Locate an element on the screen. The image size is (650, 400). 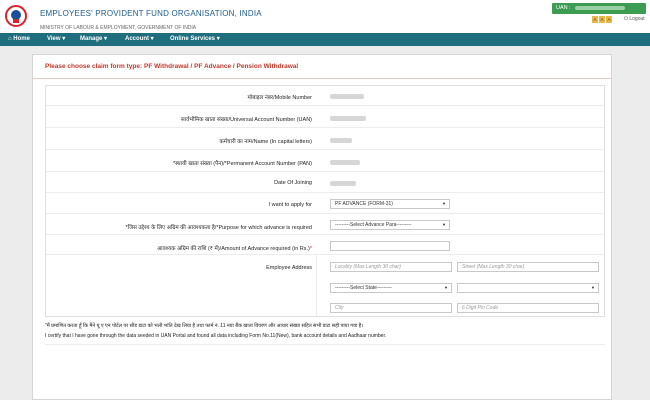
advance-purpose-value: ---------Select Advance Para--------- is located at coordinates (373, 225).